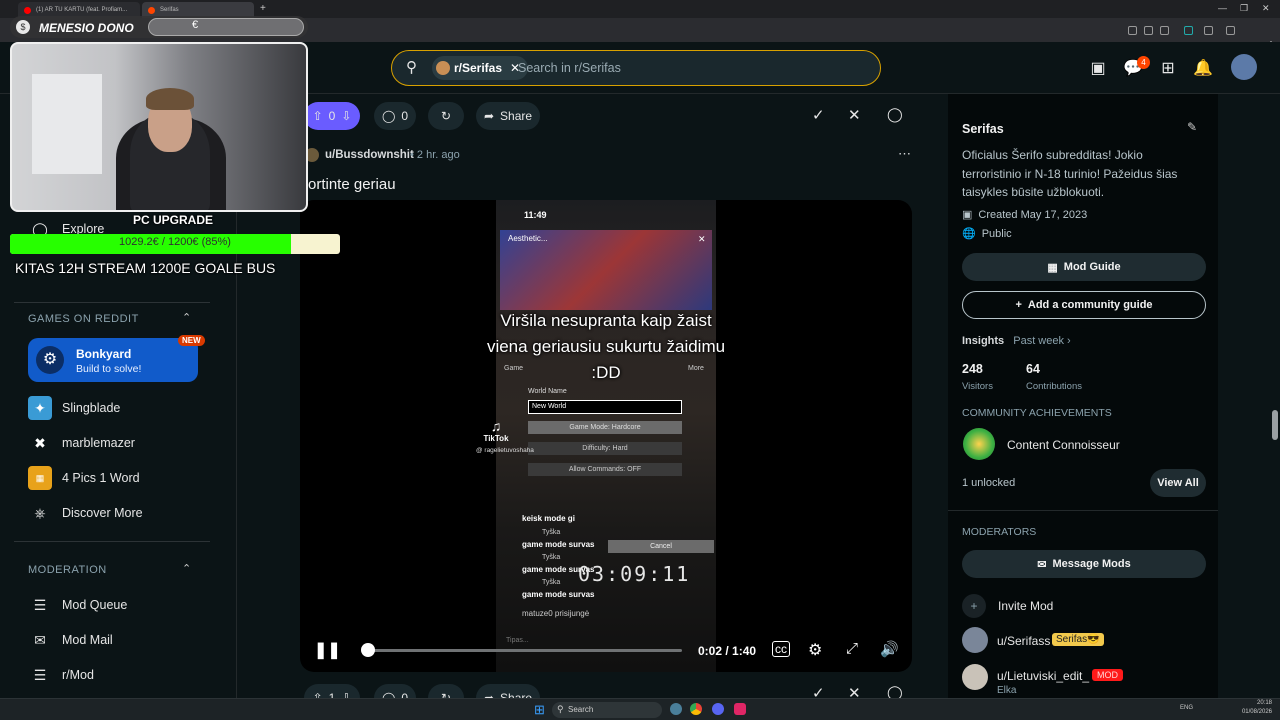 This screenshot has height=720, width=1280. I want to click on explorer-icon, so click(676, 709).